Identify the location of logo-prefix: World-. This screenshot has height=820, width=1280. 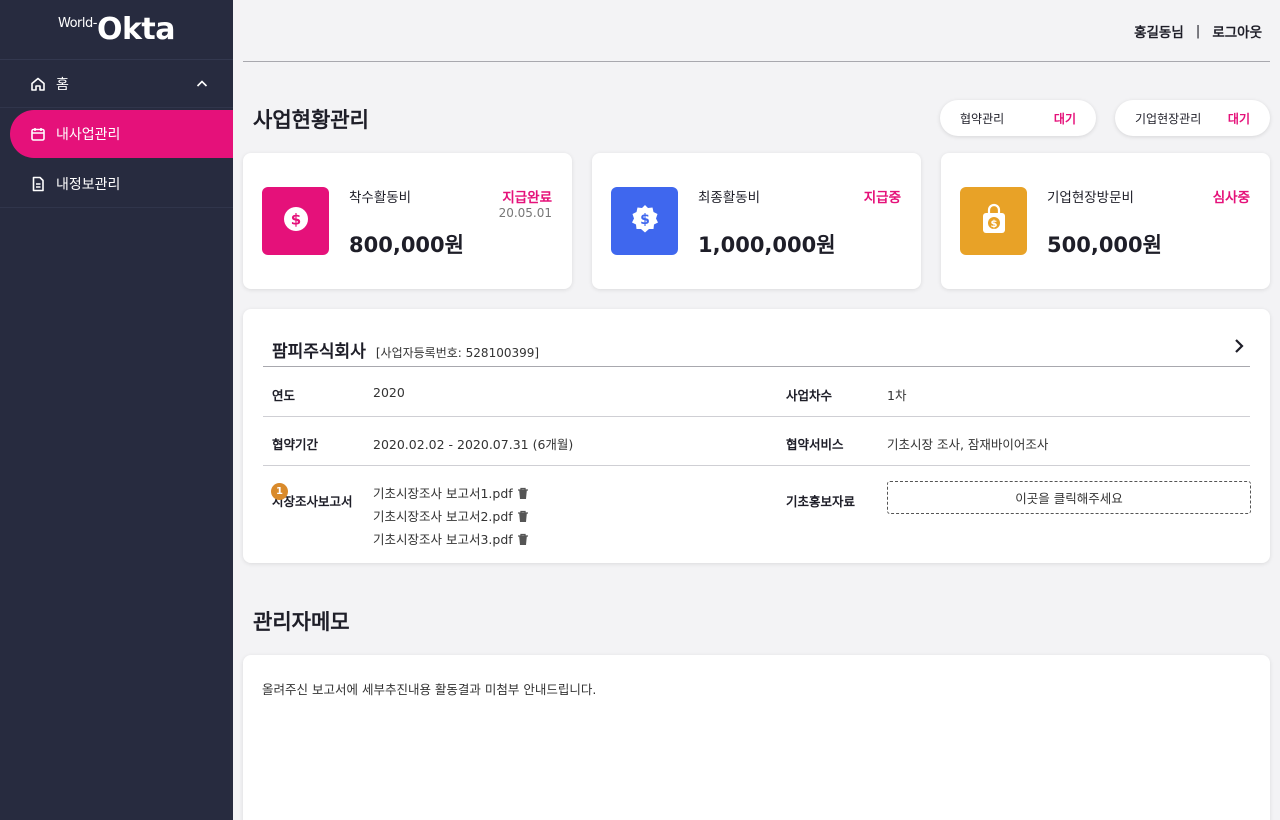
(77, 23).